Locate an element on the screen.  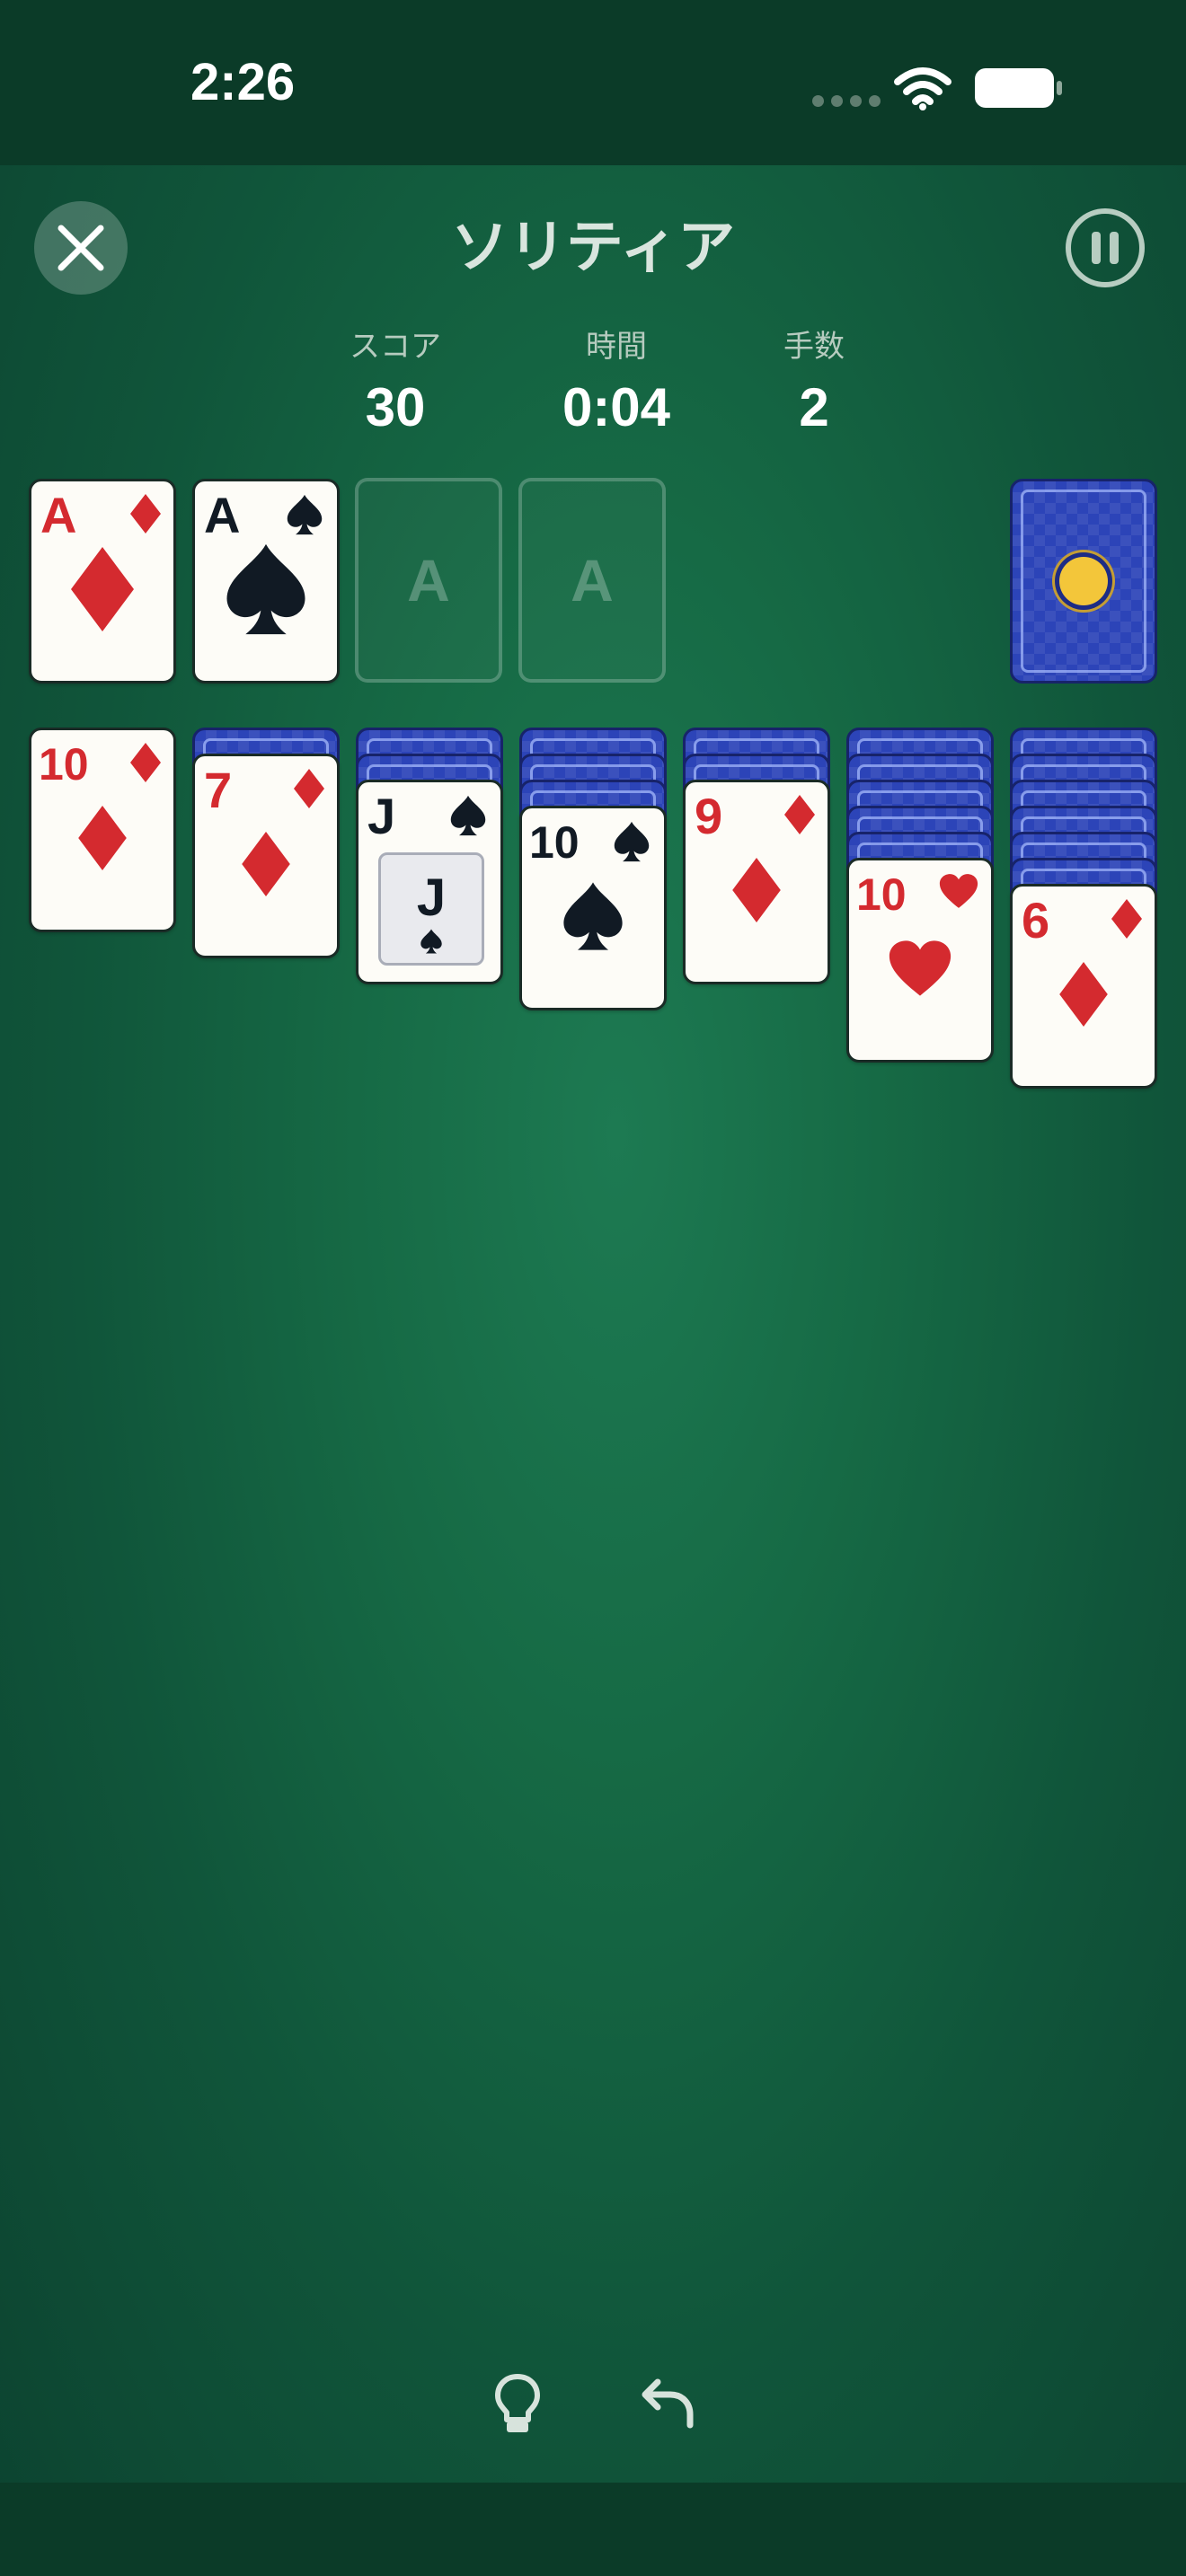
status-bar: 2:26 is located at coordinates (593, 82).